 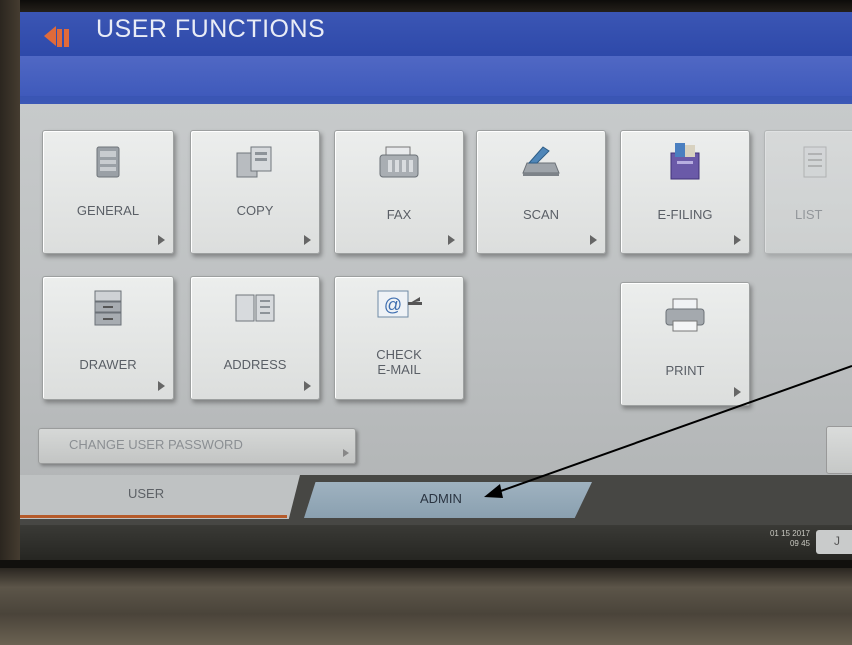 What do you see at coordinates (156, 444) in the screenshot?
I see `change-user-password-label: CHANGE USER PASSWORD` at bounding box center [156, 444].